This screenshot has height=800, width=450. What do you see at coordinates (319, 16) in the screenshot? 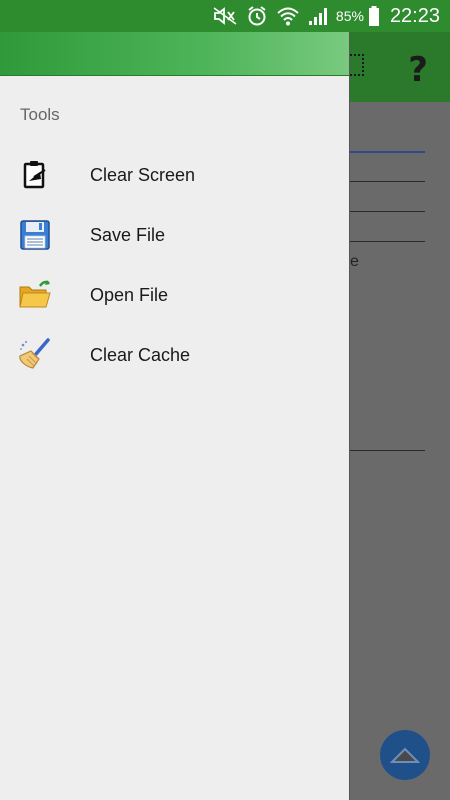
I see `signal-icon` at bounding box center [319, 16].